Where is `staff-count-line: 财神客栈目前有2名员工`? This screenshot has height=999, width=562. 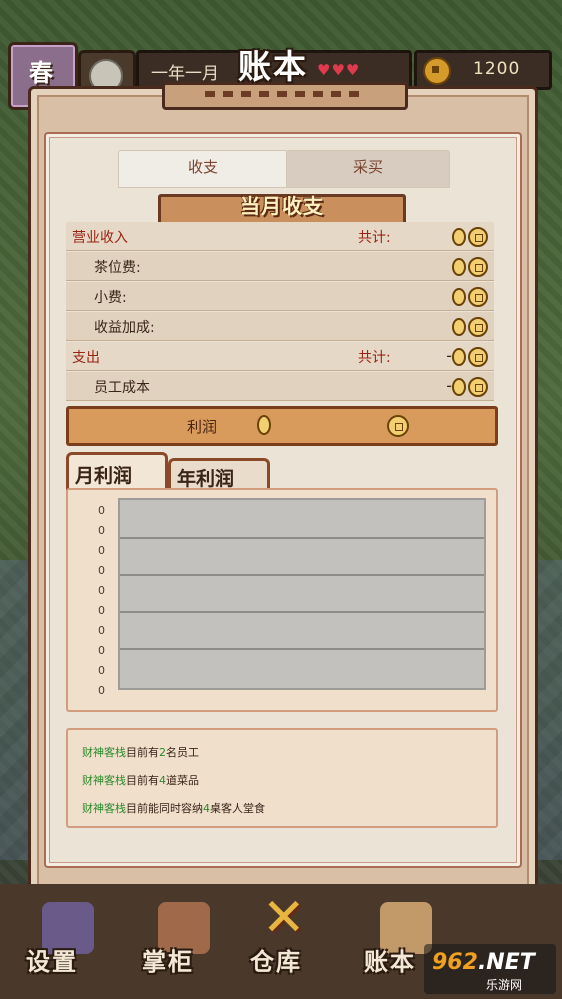
staff-count-line: 财神客栈目前有2名员工 is located at coordinates (140, 752).